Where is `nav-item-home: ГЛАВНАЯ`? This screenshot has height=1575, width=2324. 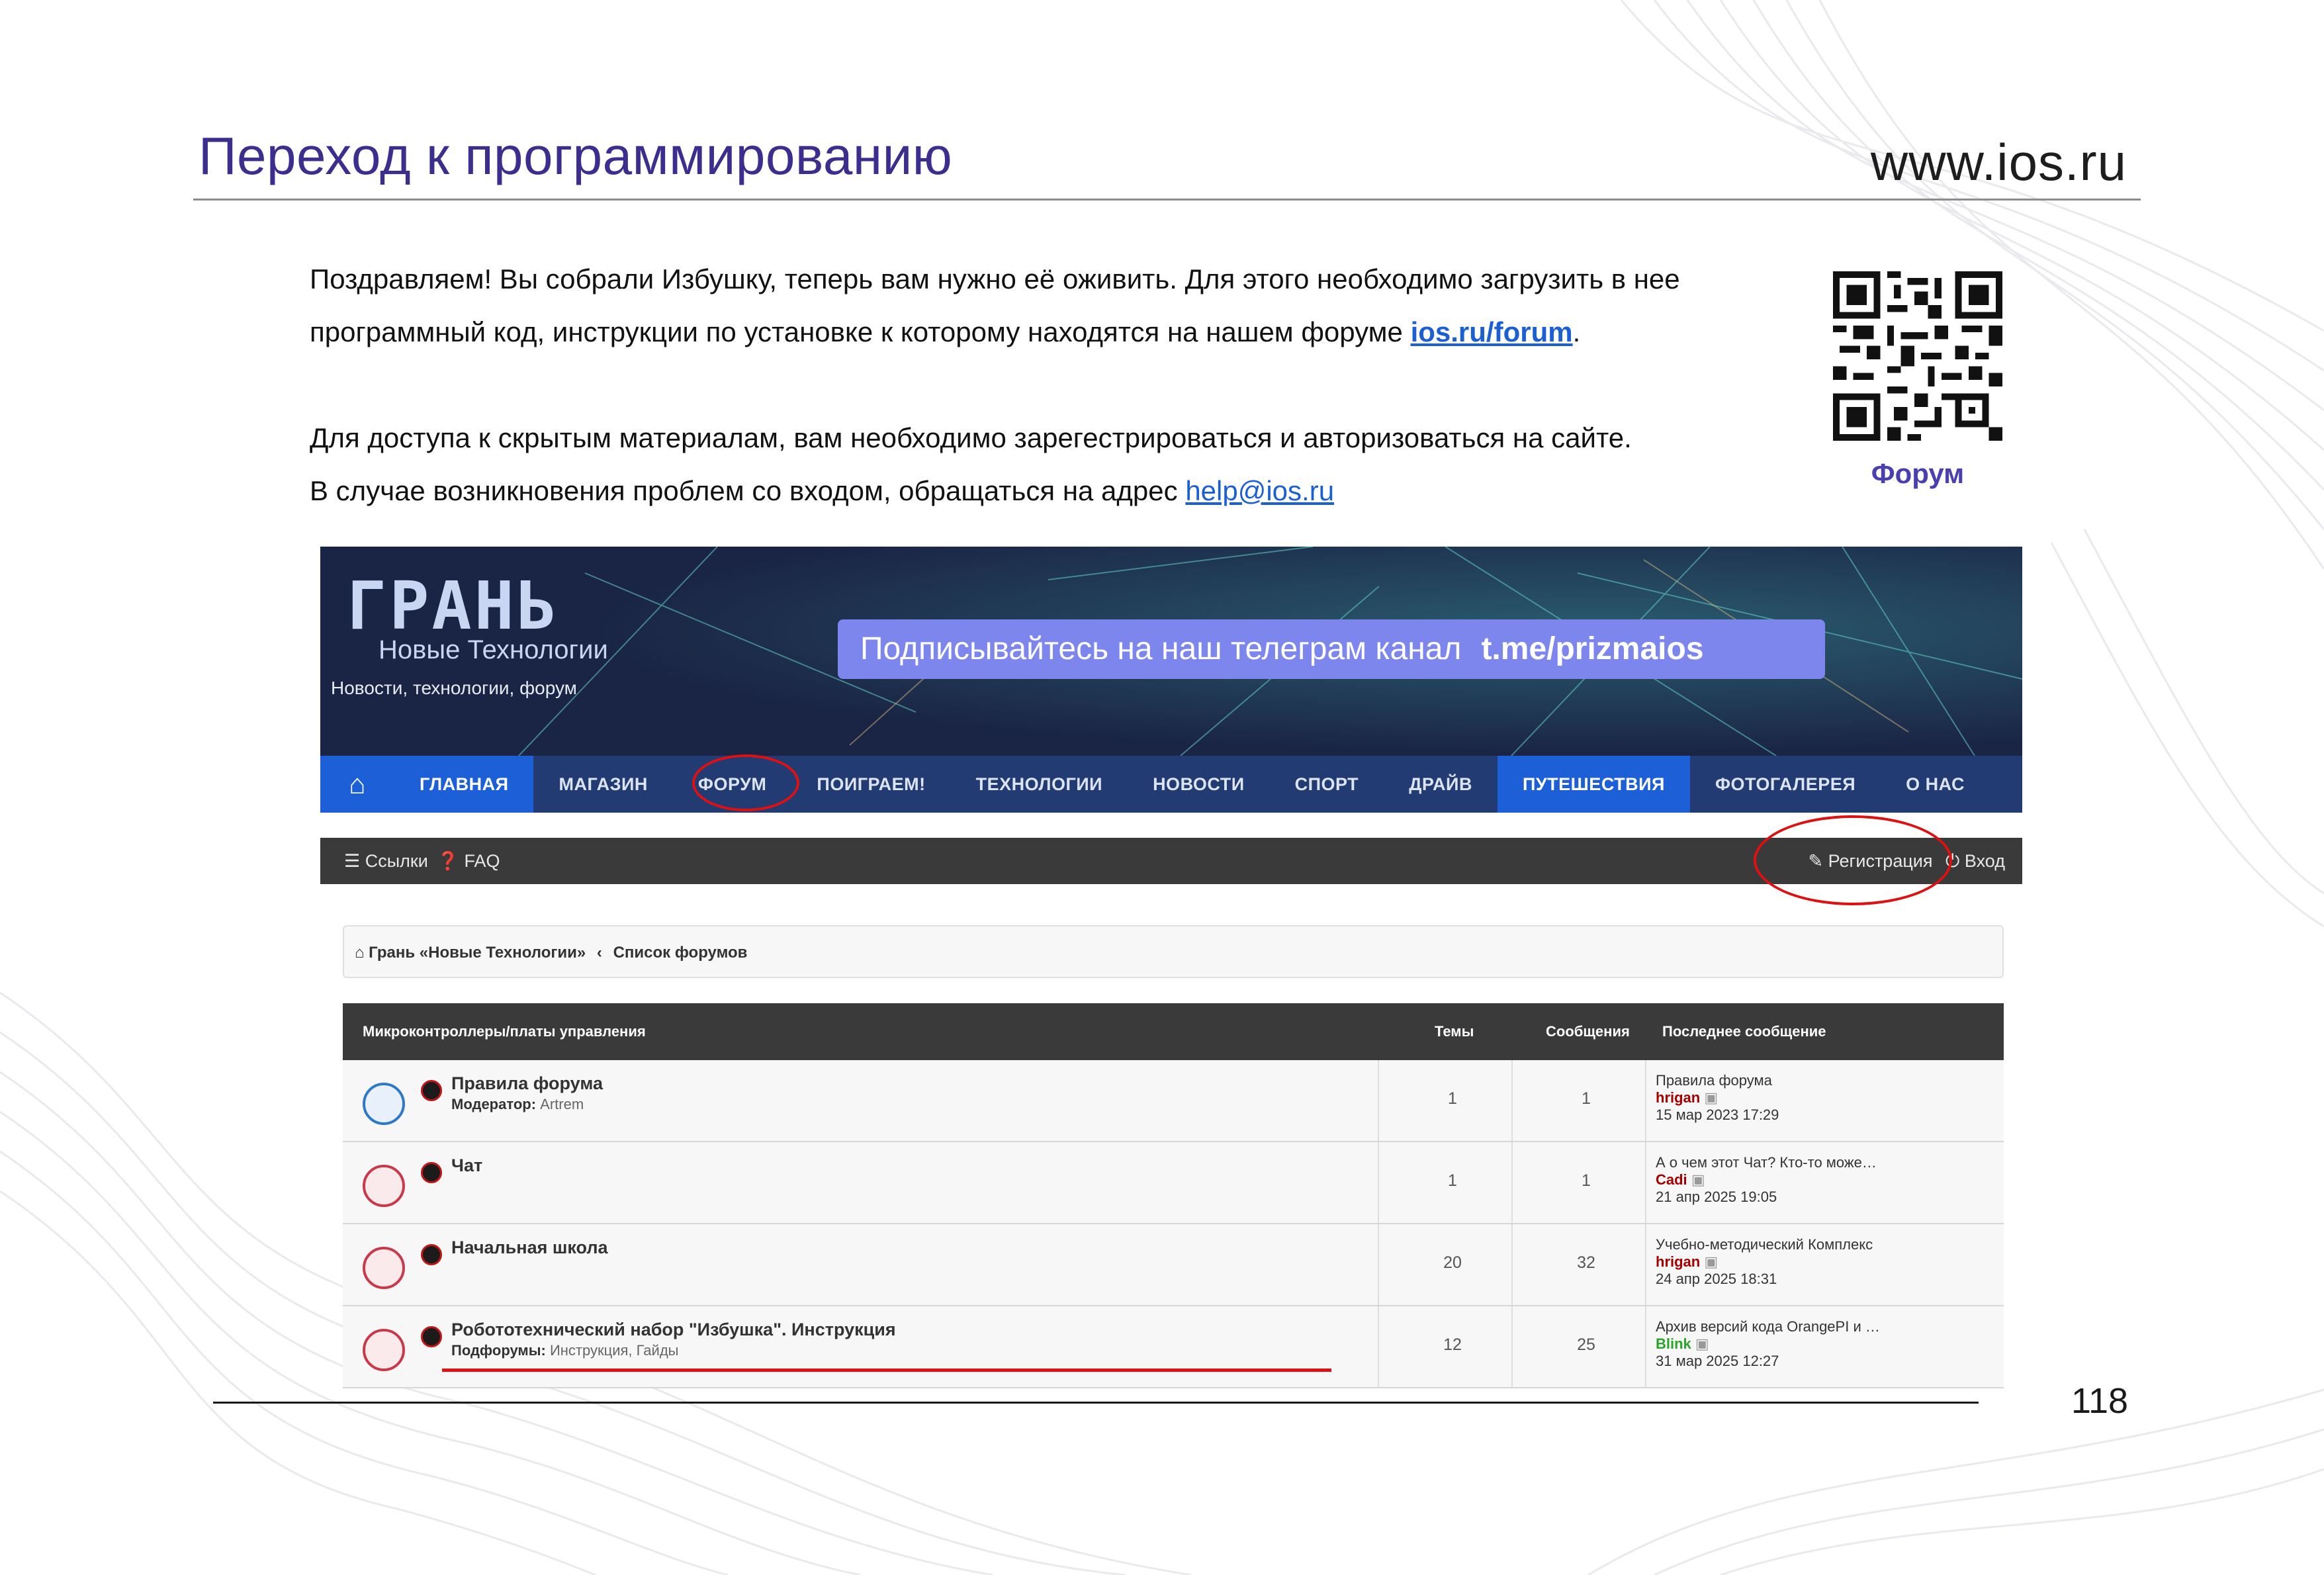 nav-item-home: ГЛАВНАЯ is located at coordinates (464, 784).